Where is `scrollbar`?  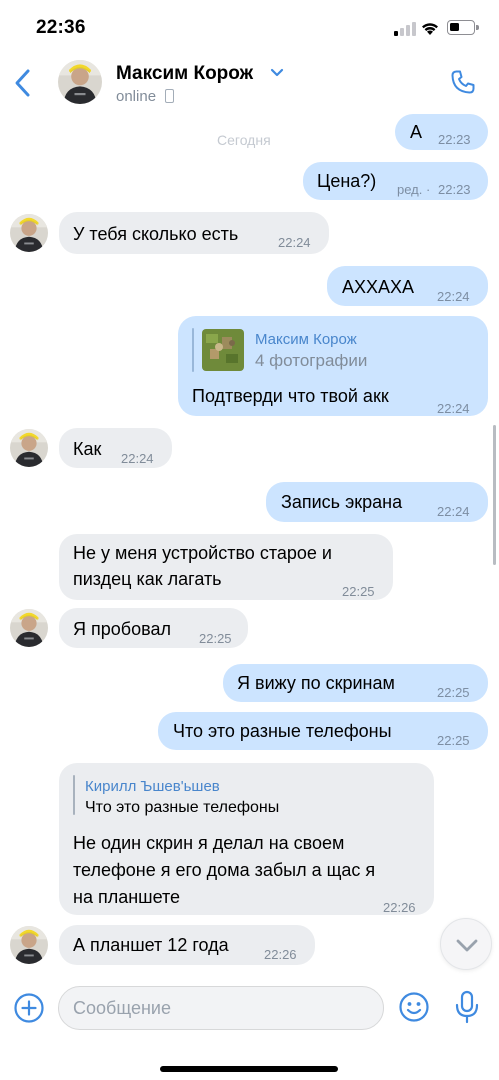 scrollbar is located at coordinates (494, 495).